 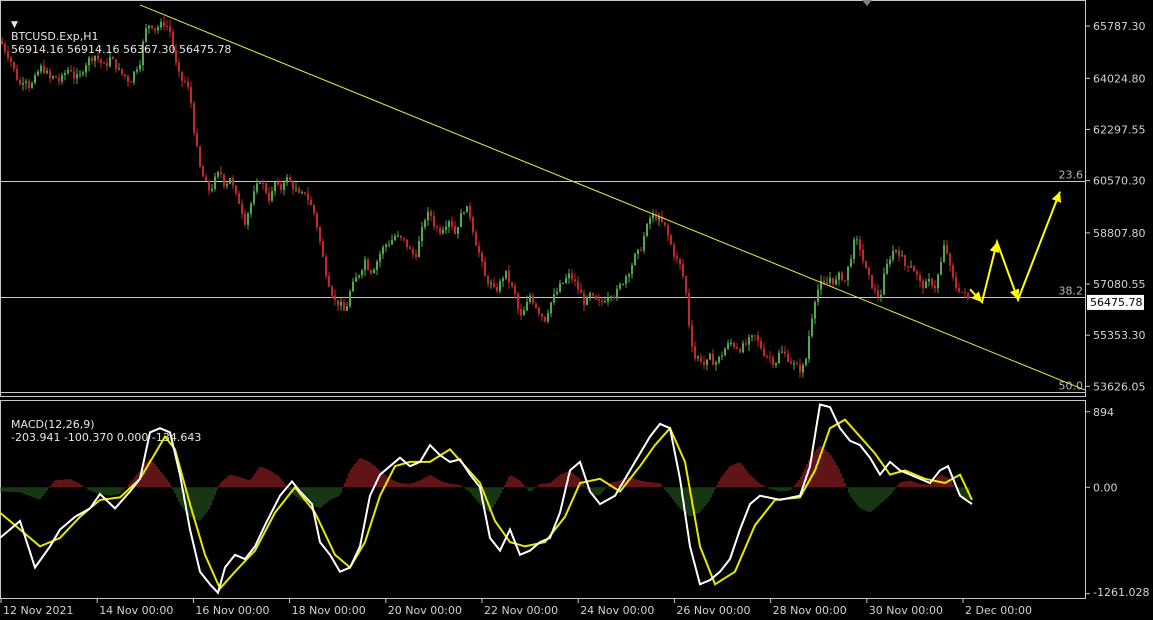 What do you see at coordinates (1103, 412) in the screenshot?
I see `macd-tick-label: 894` at bounding box center [1103, 412].